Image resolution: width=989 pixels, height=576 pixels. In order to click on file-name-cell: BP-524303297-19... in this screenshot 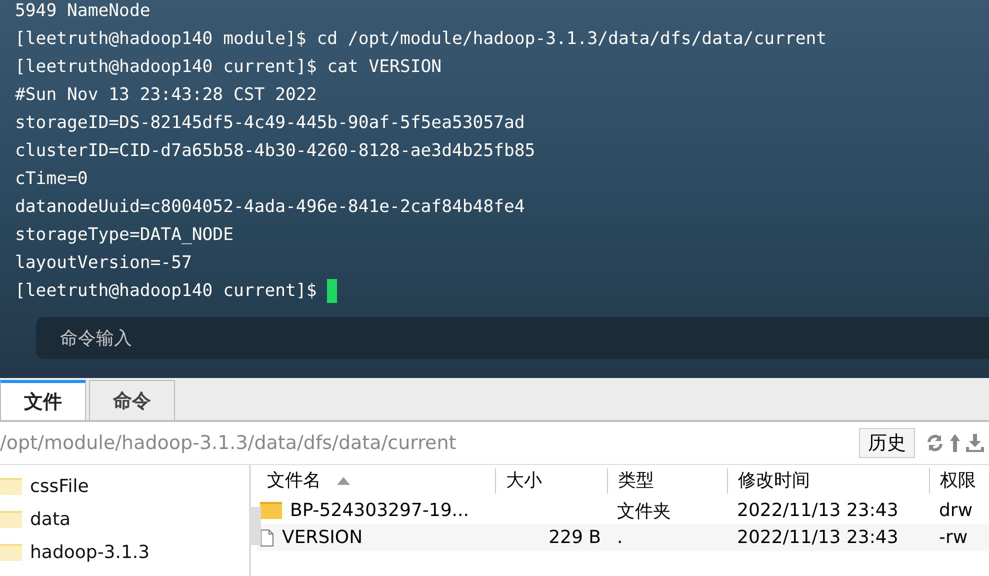, I will do `click(376, 510)`.